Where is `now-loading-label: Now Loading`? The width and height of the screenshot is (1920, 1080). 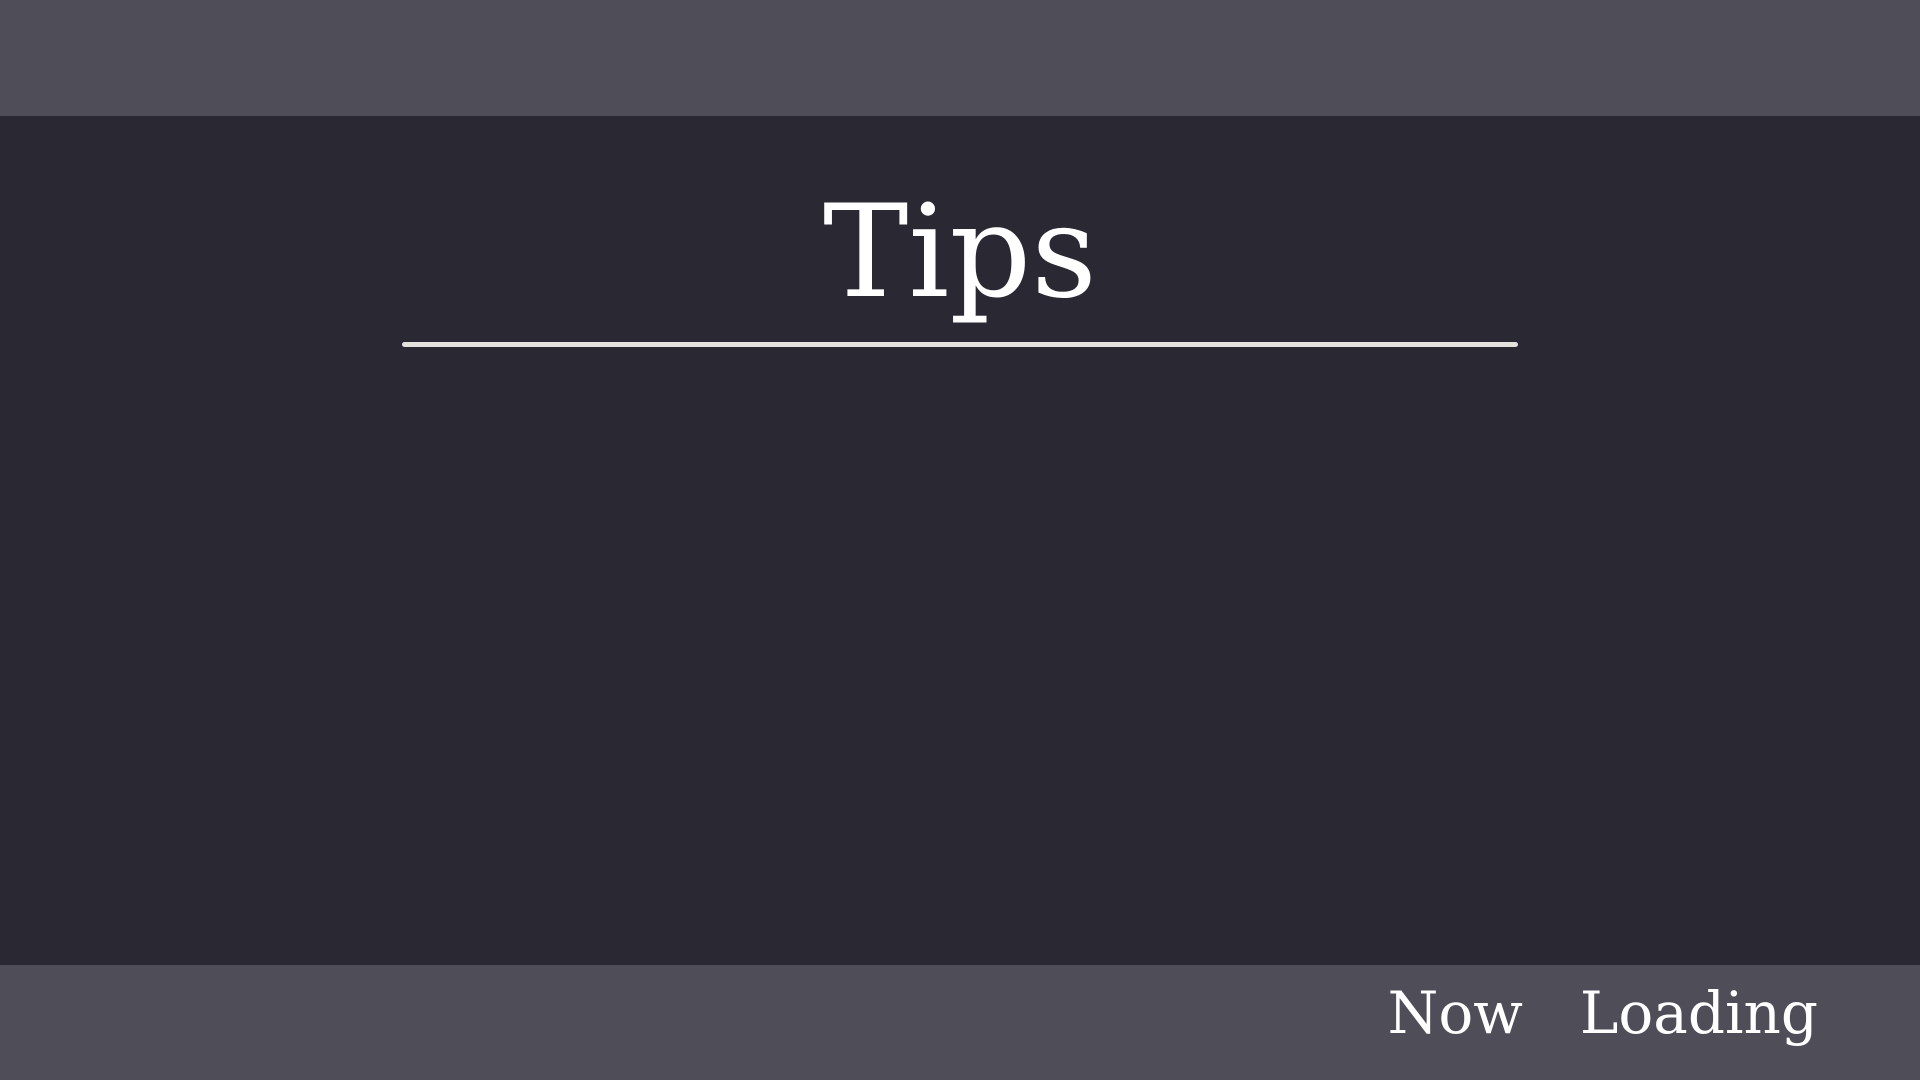 now-loading-label: Now Loading is located at coordinates (1602, 1013).